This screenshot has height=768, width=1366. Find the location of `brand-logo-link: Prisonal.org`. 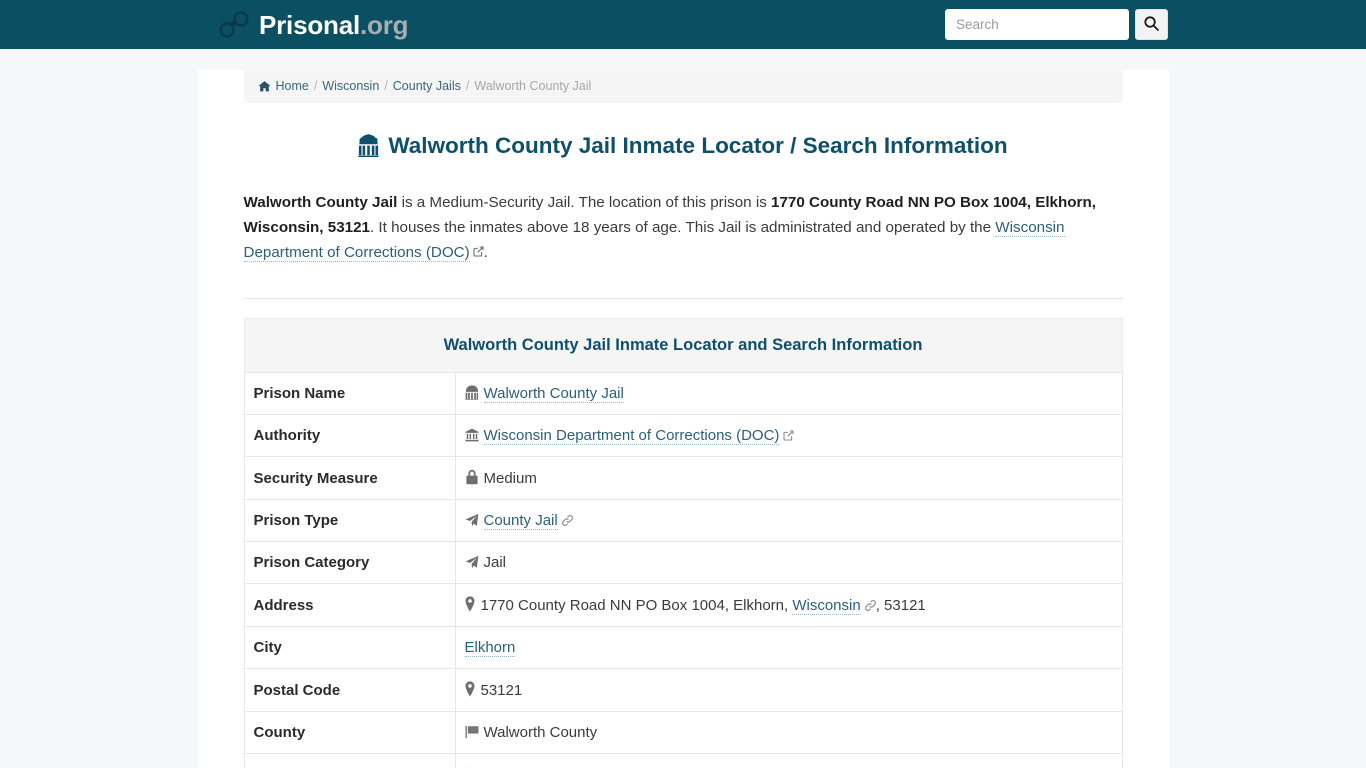

brand-logo-link: Prisonal.org is located at coordinates (313, 24).